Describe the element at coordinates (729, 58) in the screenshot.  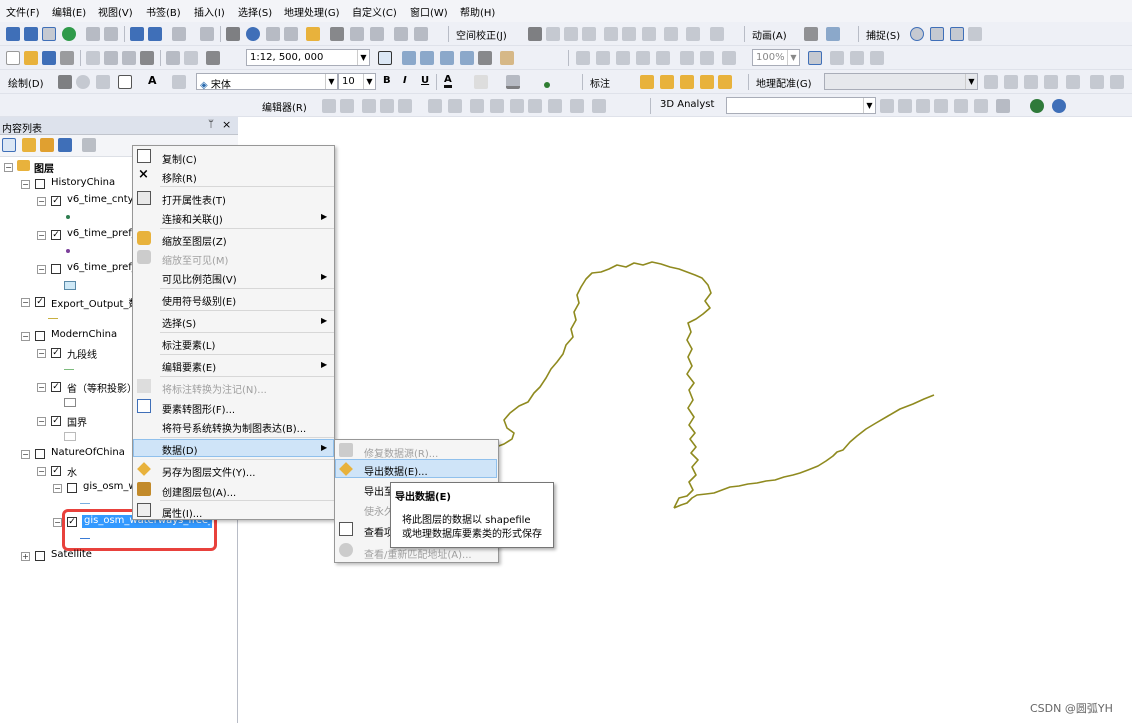
I see `go-forward-extent-icon` at that location.